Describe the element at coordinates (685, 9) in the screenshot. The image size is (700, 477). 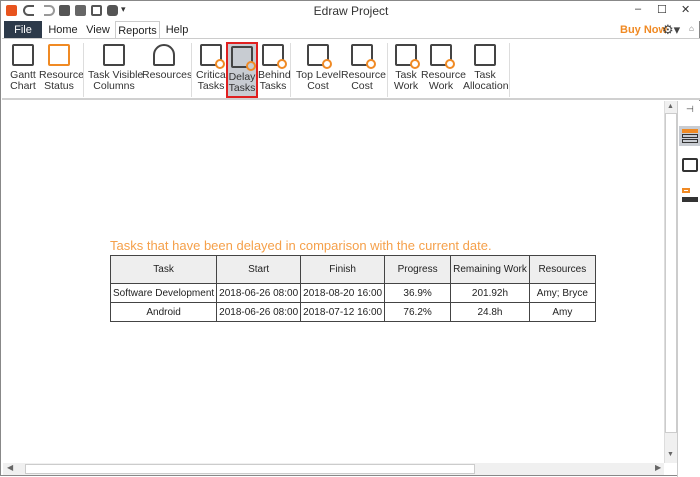
I see `close-button: ✕` at that location.